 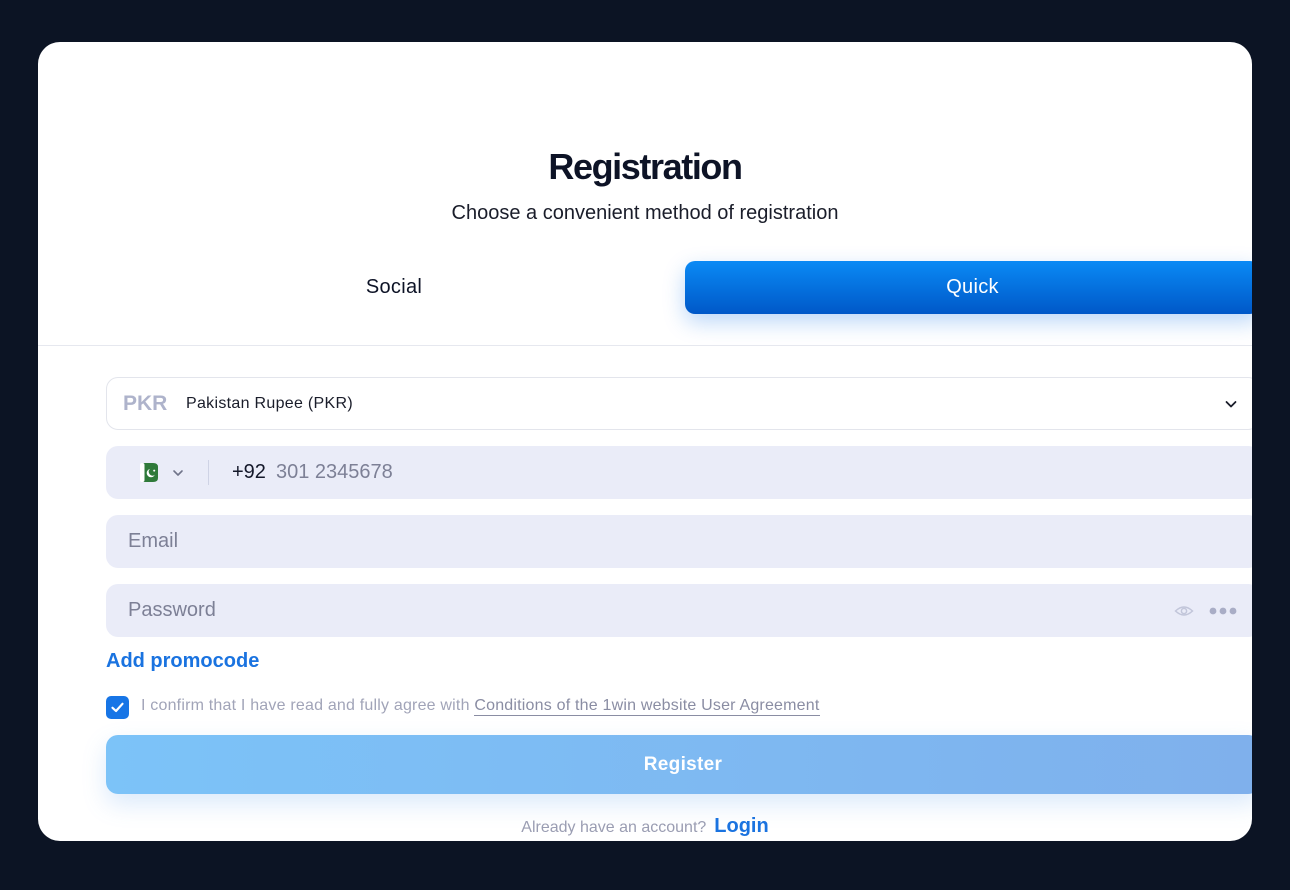 What do you see at coordinates (249, 472) in the screenshot?
I see `dial-code: +92` at bounding box center [249, 472].